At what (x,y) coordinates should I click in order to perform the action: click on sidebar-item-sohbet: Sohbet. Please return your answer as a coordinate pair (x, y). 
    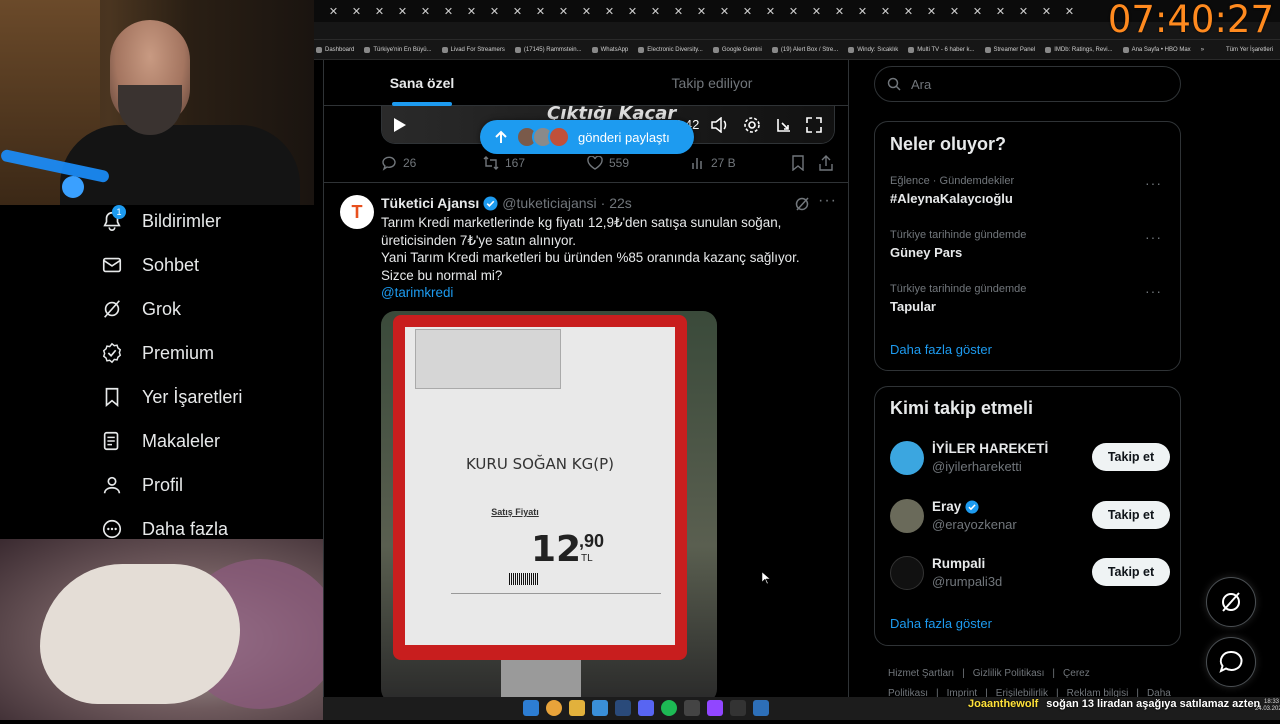
    Looking at the image, I should click on (149, 265).